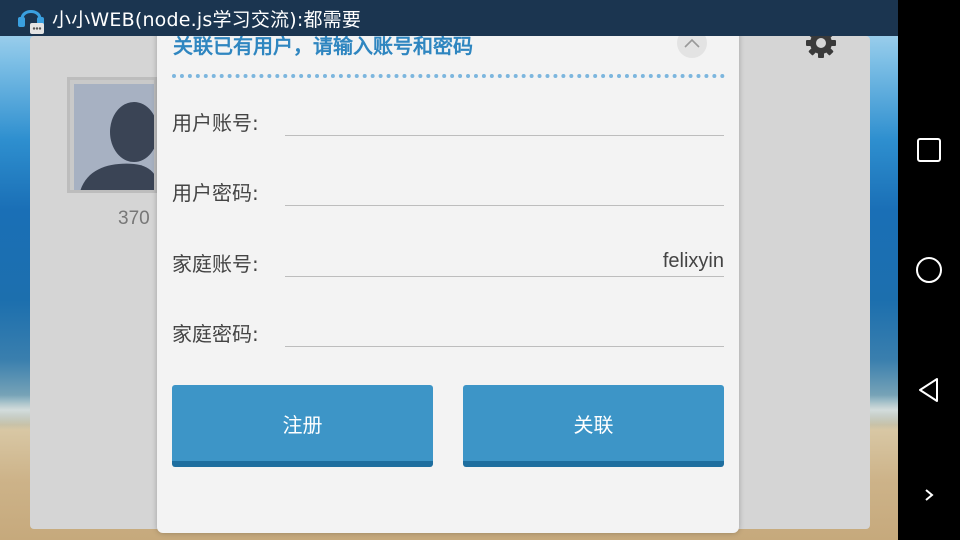 This screenshot has width=960, height=540. Describe the element at coordinates (448, 76) in the screenshot. I see `title-divider` at that location.